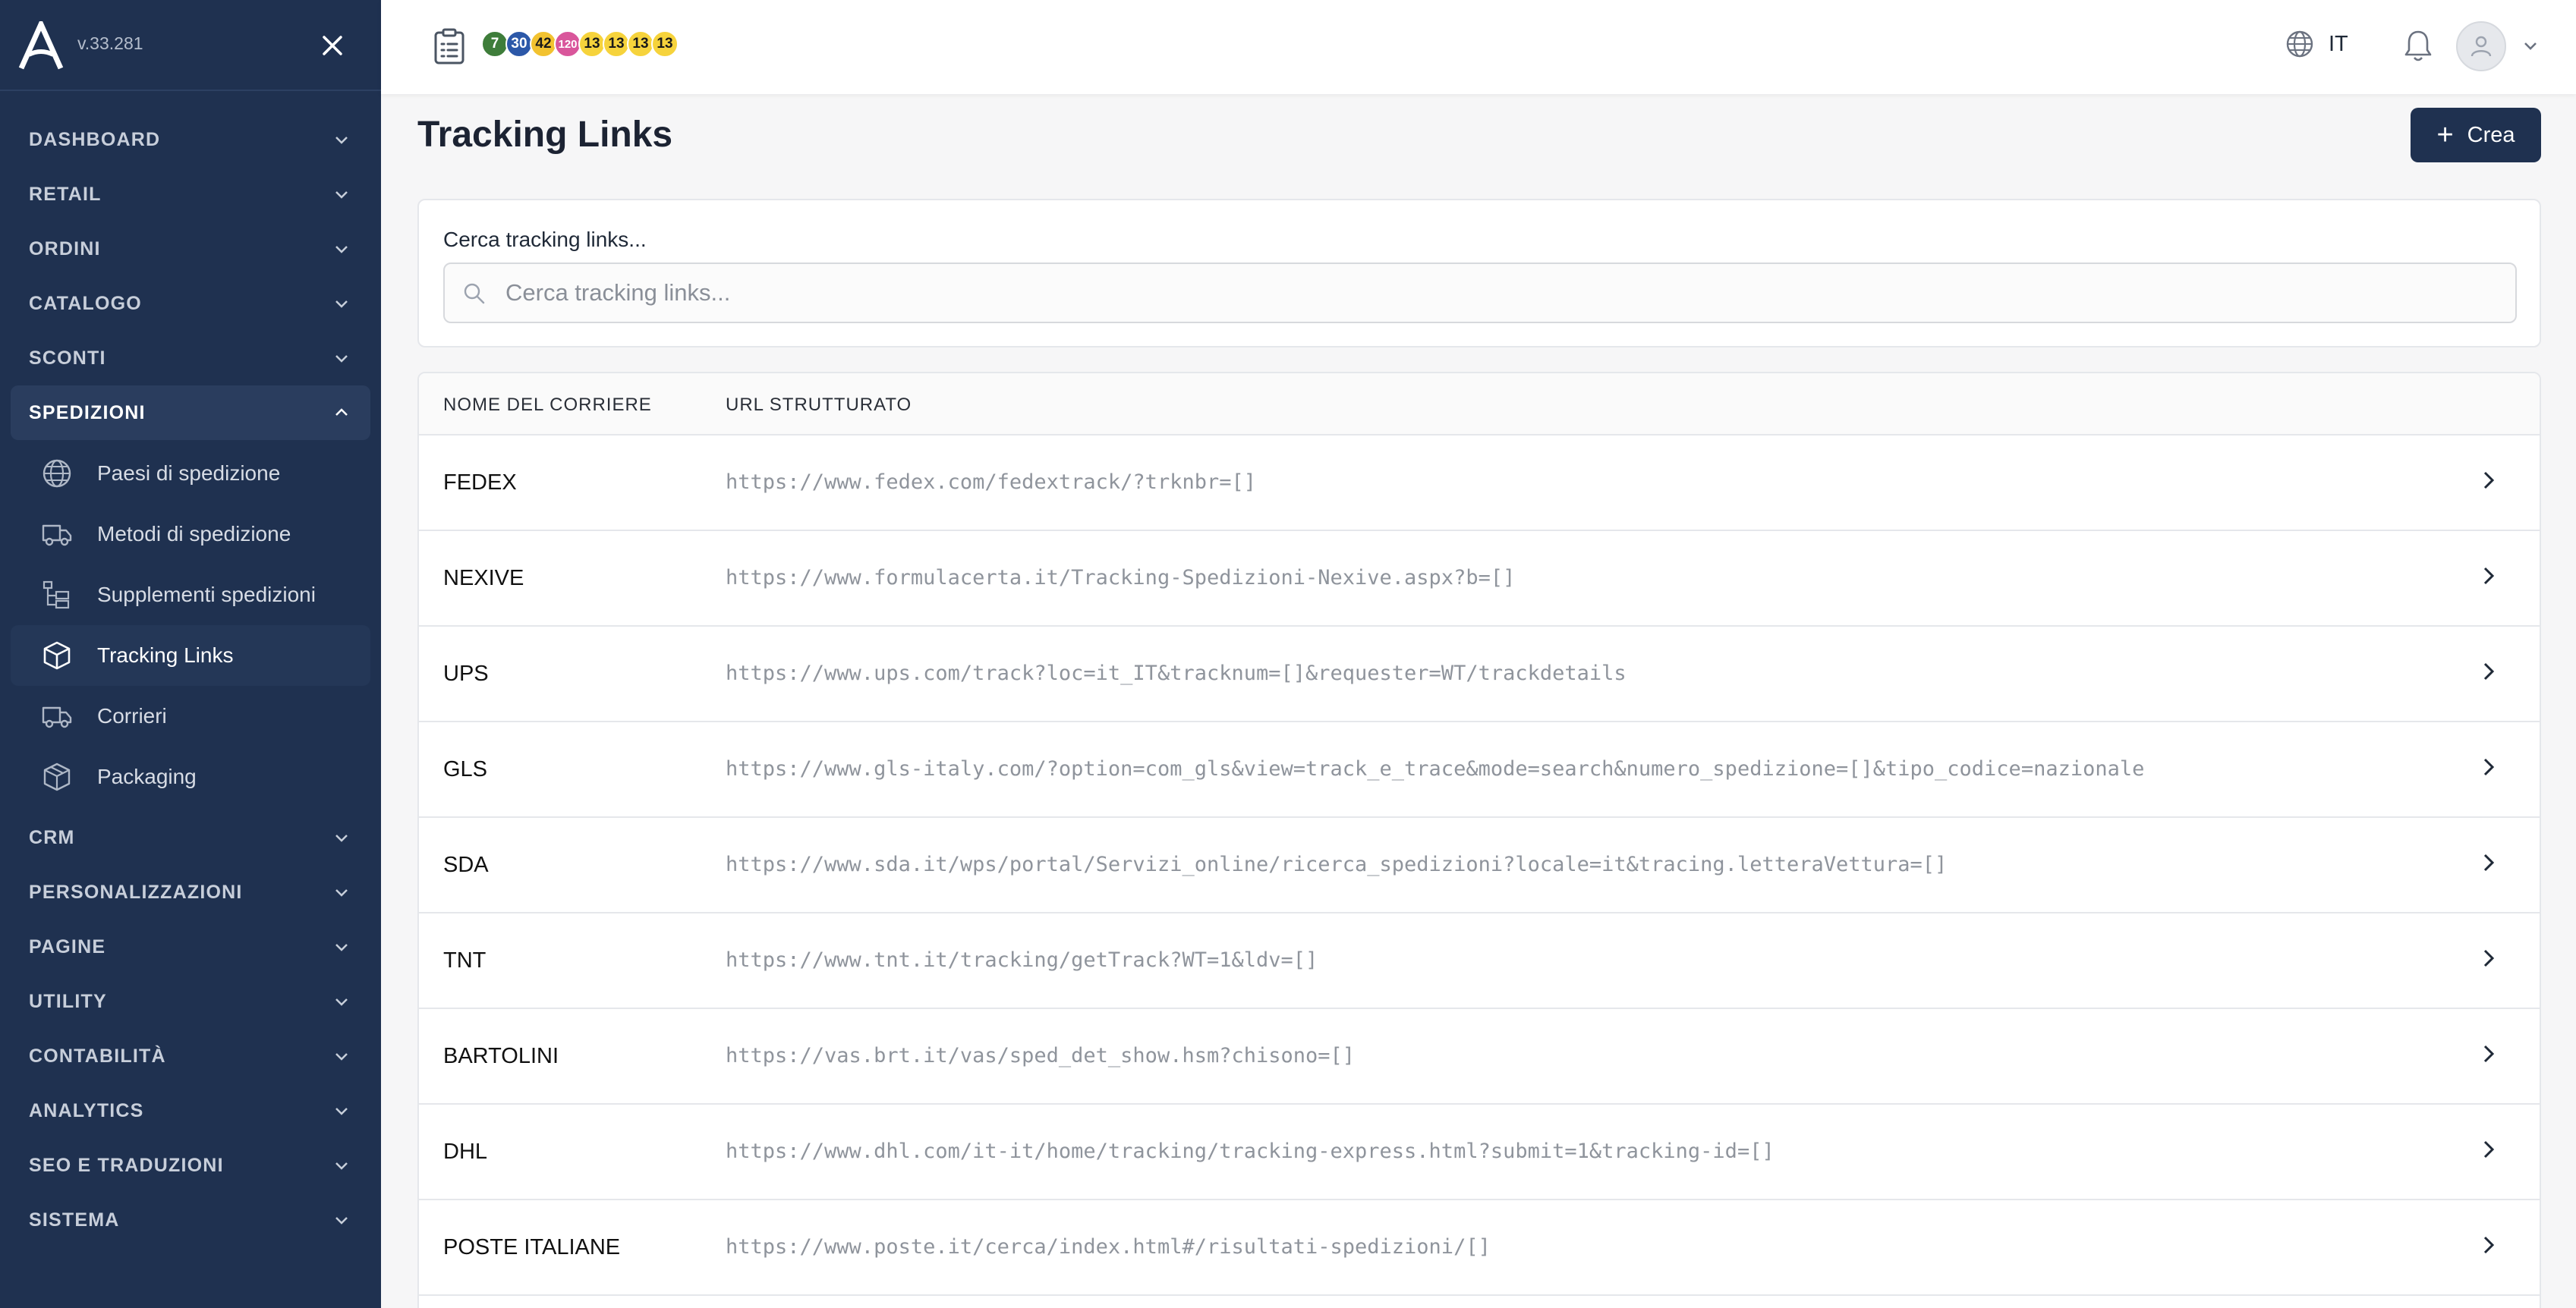 Image resolution: width=2576 pixels, height=1308 pixels. Describe the element at coordinates (190, 473) in the screenshot. I see `sidebar-subitem-paesi: Paesi di spedizione` at that location.